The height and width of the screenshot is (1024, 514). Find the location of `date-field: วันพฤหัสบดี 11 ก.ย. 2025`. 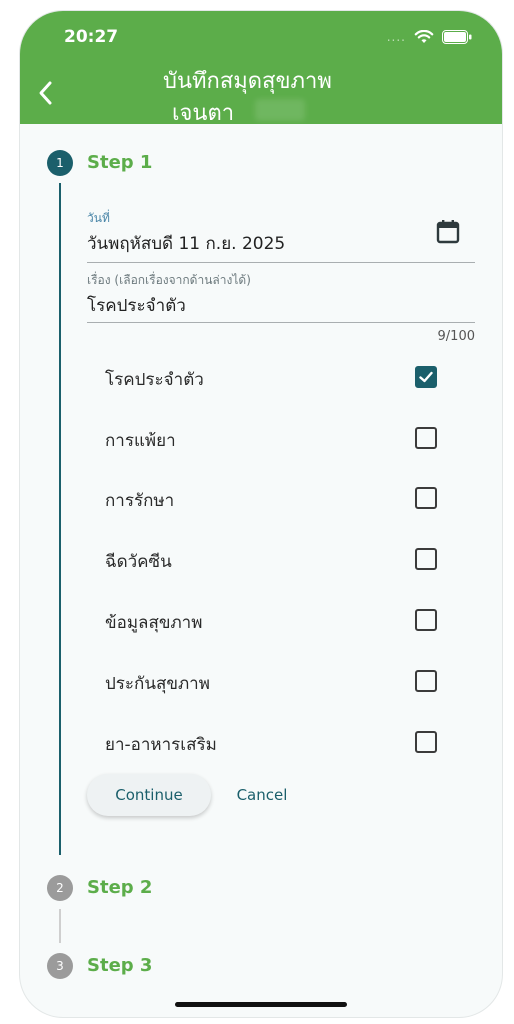

date-field: วันพฤหัสบดี 11 ก.ย. 2025 is located at coordinates (186, 243).